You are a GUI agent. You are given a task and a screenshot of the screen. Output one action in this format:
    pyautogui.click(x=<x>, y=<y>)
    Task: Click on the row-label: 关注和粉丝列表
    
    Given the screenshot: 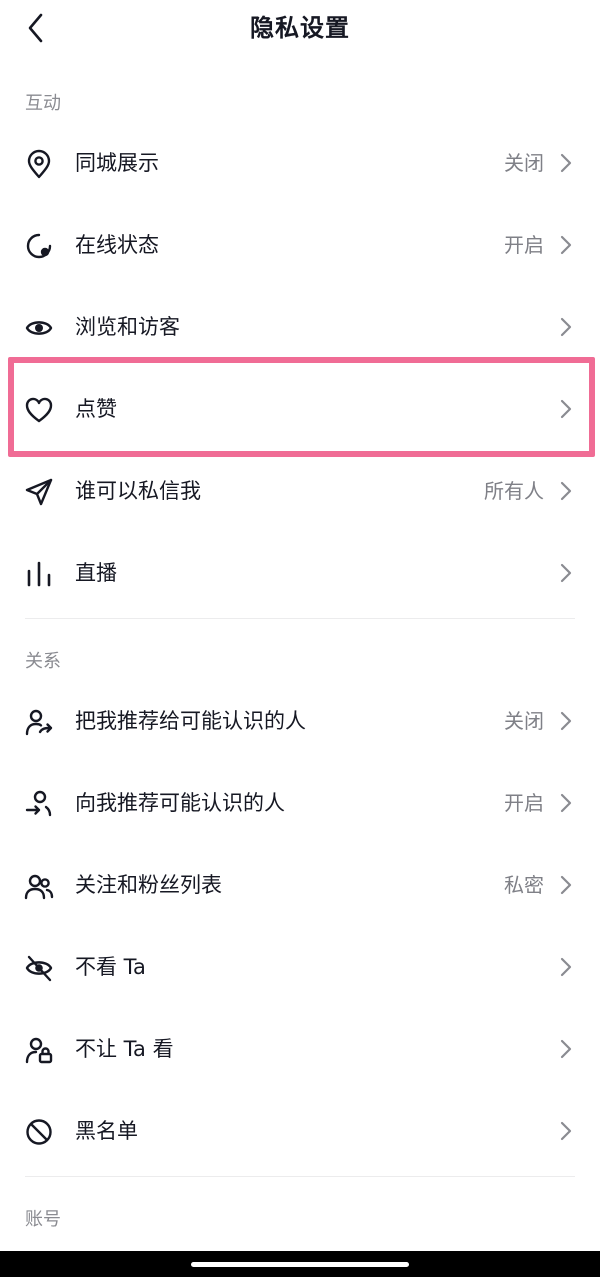 What is the action you would take?
    pyautogui.click(x=148, y=885)
    